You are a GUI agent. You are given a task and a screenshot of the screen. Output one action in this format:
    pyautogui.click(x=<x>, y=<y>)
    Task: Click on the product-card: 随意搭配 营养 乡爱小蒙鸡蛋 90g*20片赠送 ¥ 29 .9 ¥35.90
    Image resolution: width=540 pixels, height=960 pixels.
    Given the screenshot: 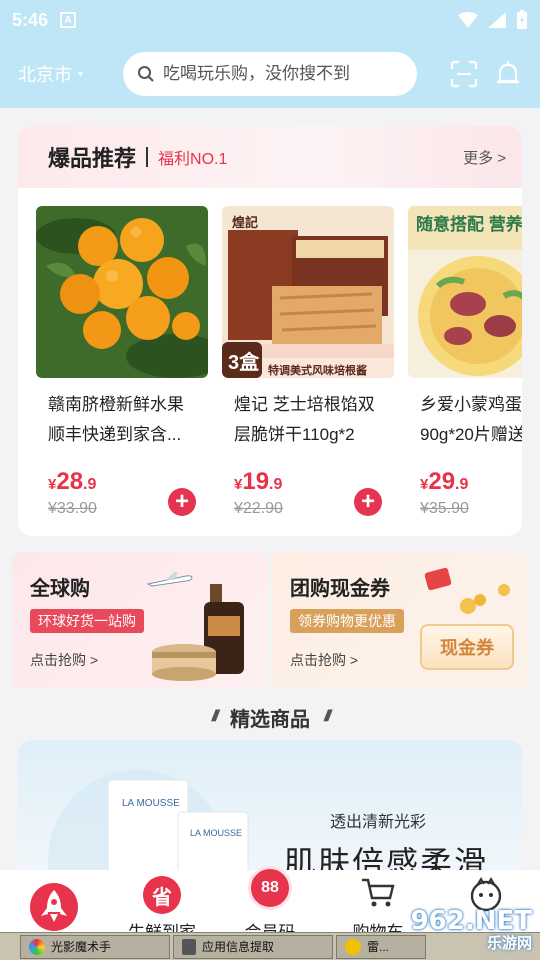 What is the action you would take?
    pyautogui.click(x=465, y=362)
    